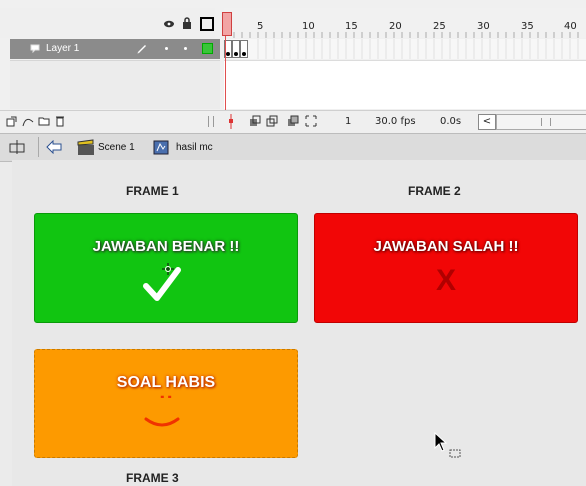 The width and height of the screenshot is (586, 486). What do you see at coordinates (272, 121) in the screenshot?
I see `onion-skin-outlines-icon` at bounding box center [272, 121].